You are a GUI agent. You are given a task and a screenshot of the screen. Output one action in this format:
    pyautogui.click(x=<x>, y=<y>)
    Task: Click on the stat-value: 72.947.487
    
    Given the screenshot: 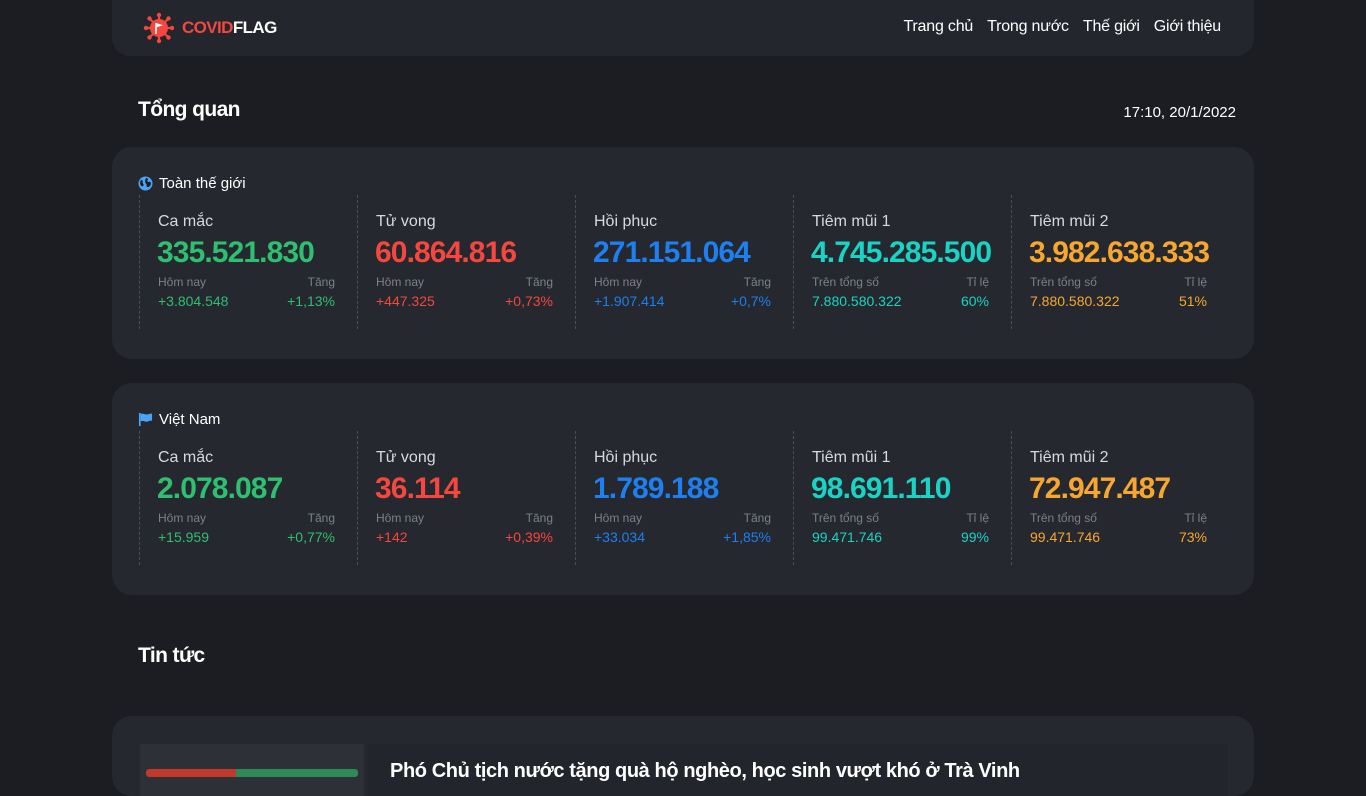 What is the action you would take?
    pyautogui.click(x=1100, y=488)
    